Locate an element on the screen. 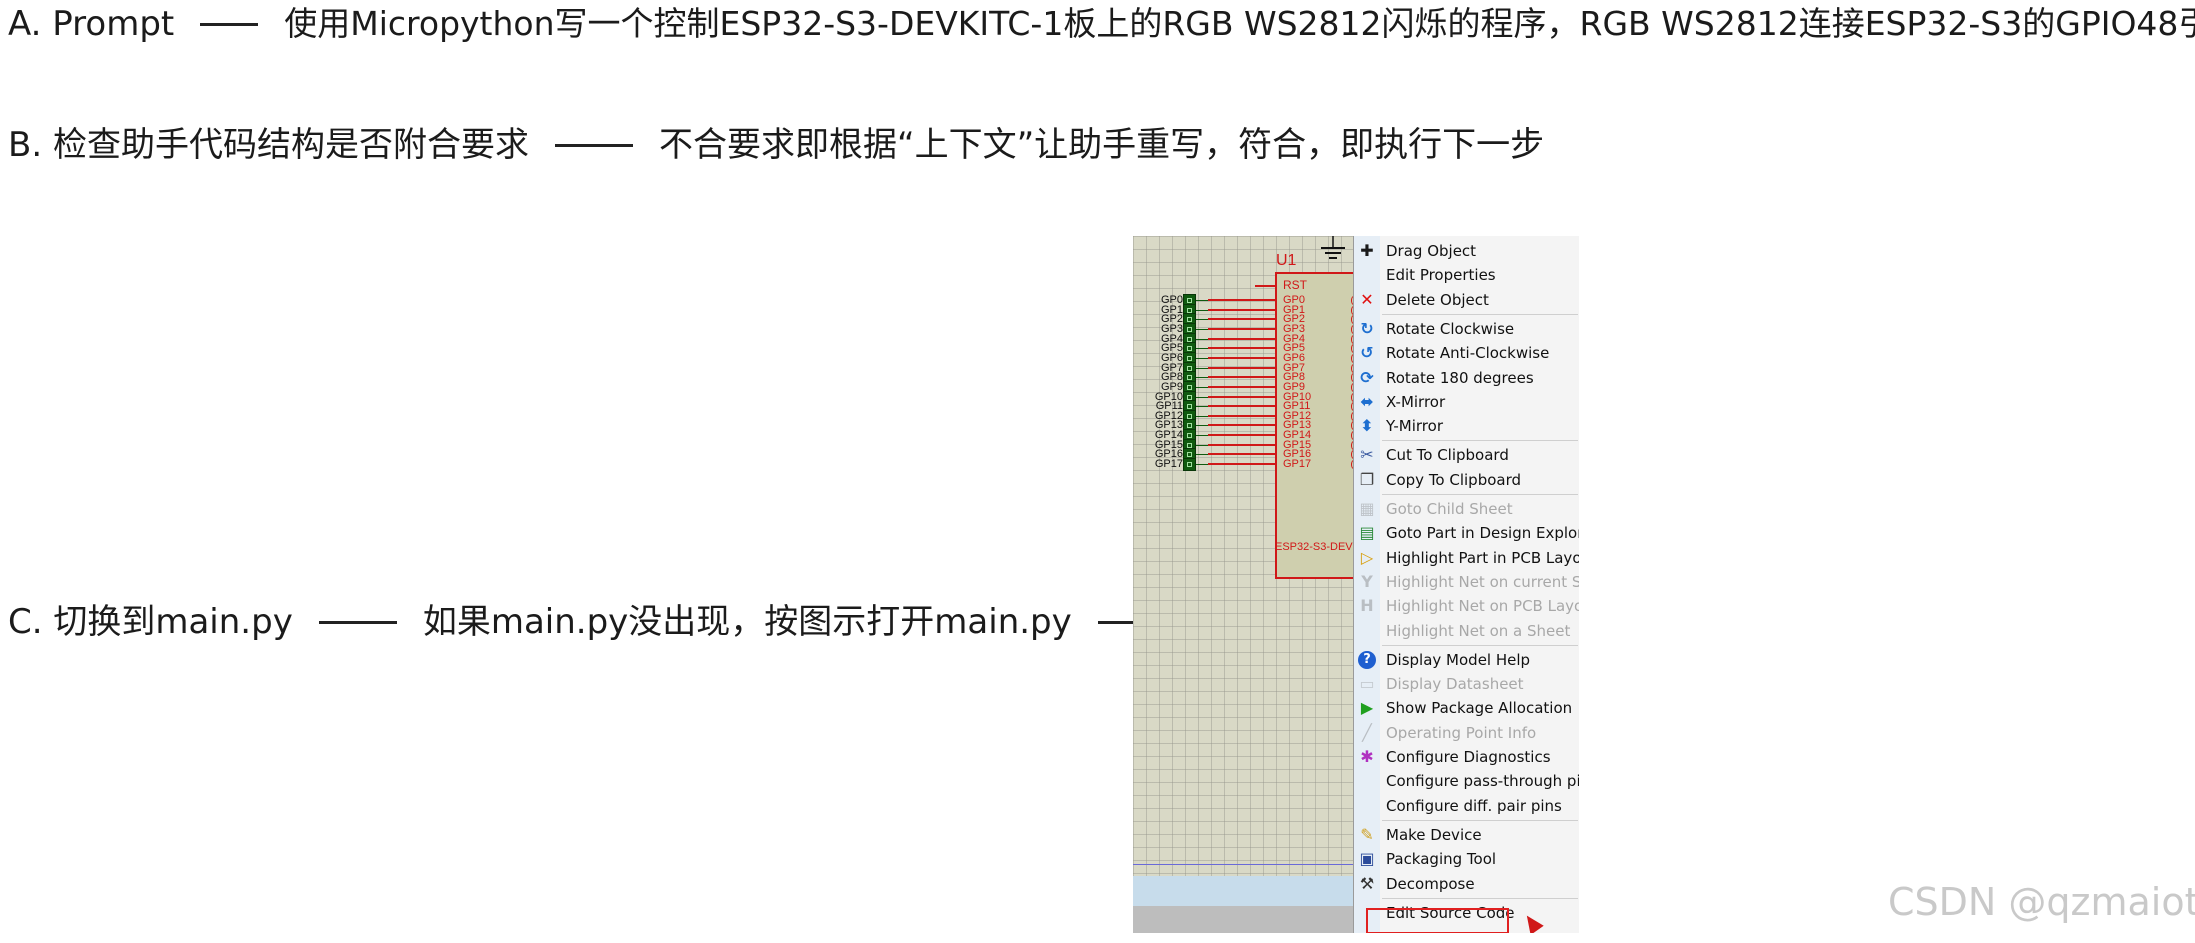  move-icon: ✚ is located at coordinates (1367, 250).